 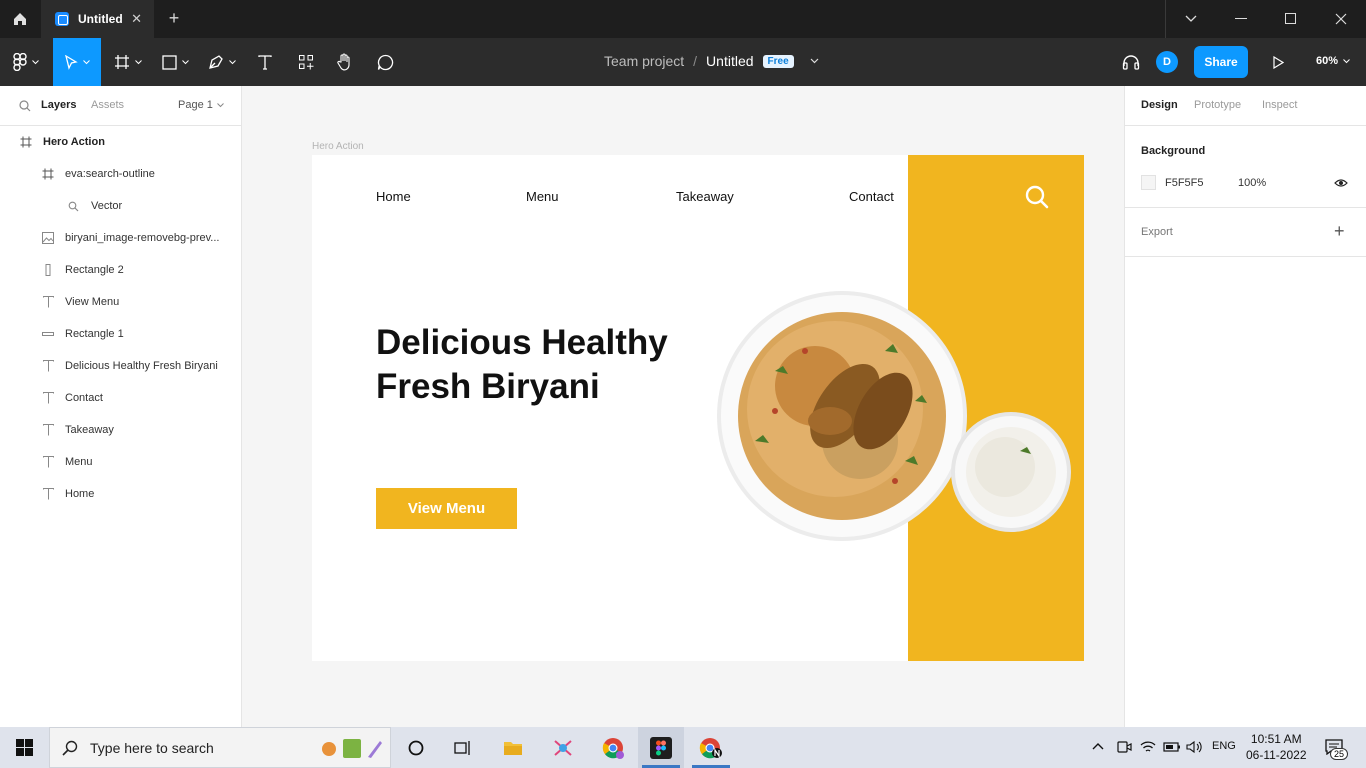 What do you see at coordinates (77, 62) in the screenshot?
I see `move-tool` at bounding box center [77, 62].